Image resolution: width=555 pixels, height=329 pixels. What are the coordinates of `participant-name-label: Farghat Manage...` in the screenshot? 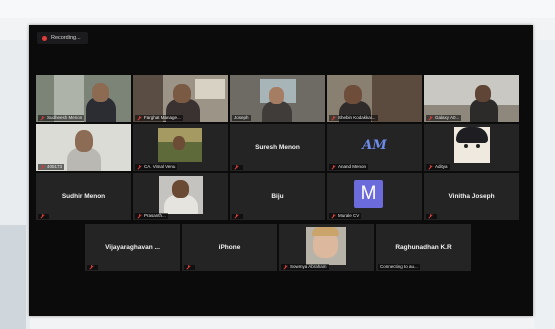 It's located at (159, 118).